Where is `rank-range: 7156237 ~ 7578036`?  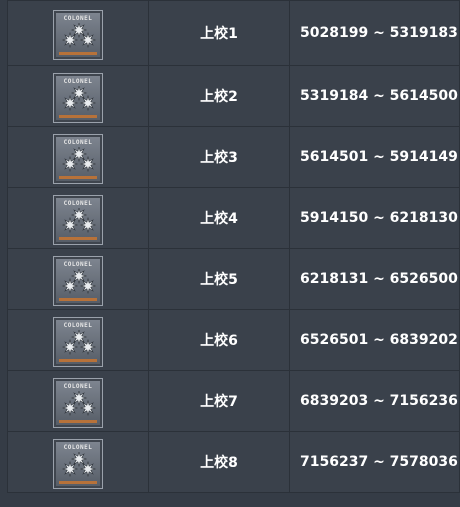 rank-range: 7156237 ~ 7578036 is located at coordinates (374, 462).